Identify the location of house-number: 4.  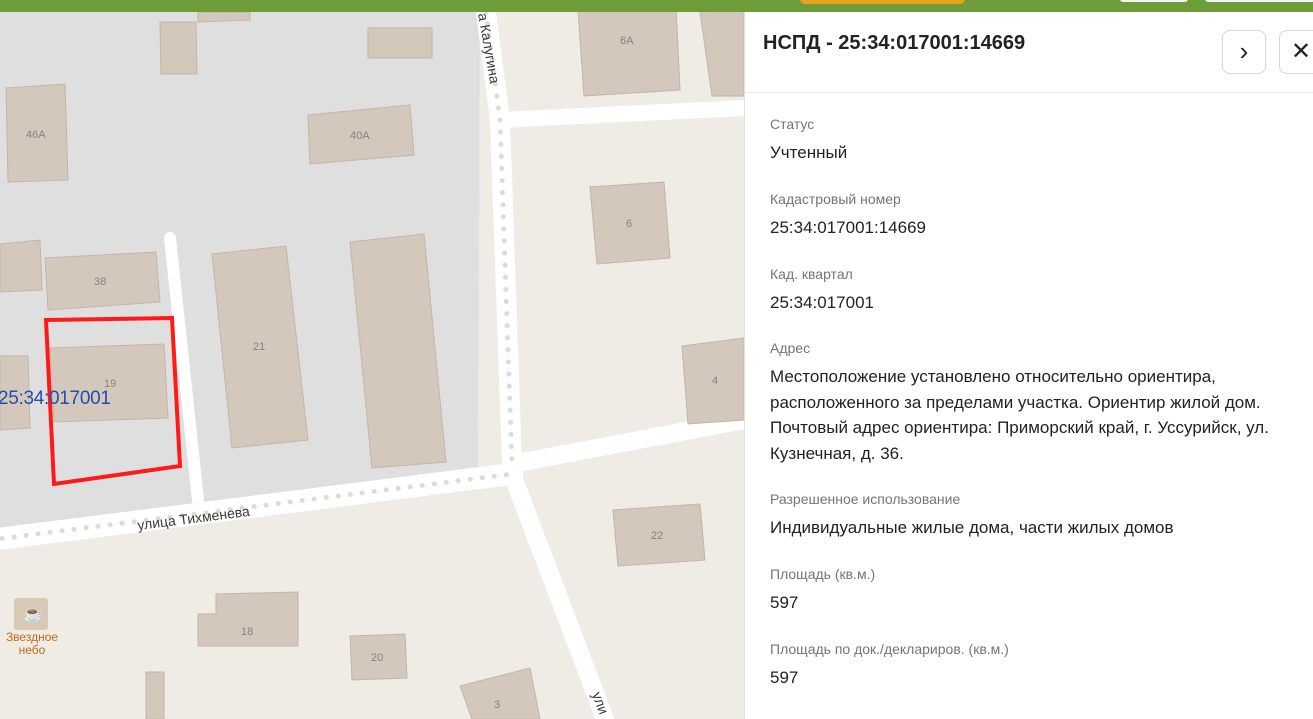
(715, 381).